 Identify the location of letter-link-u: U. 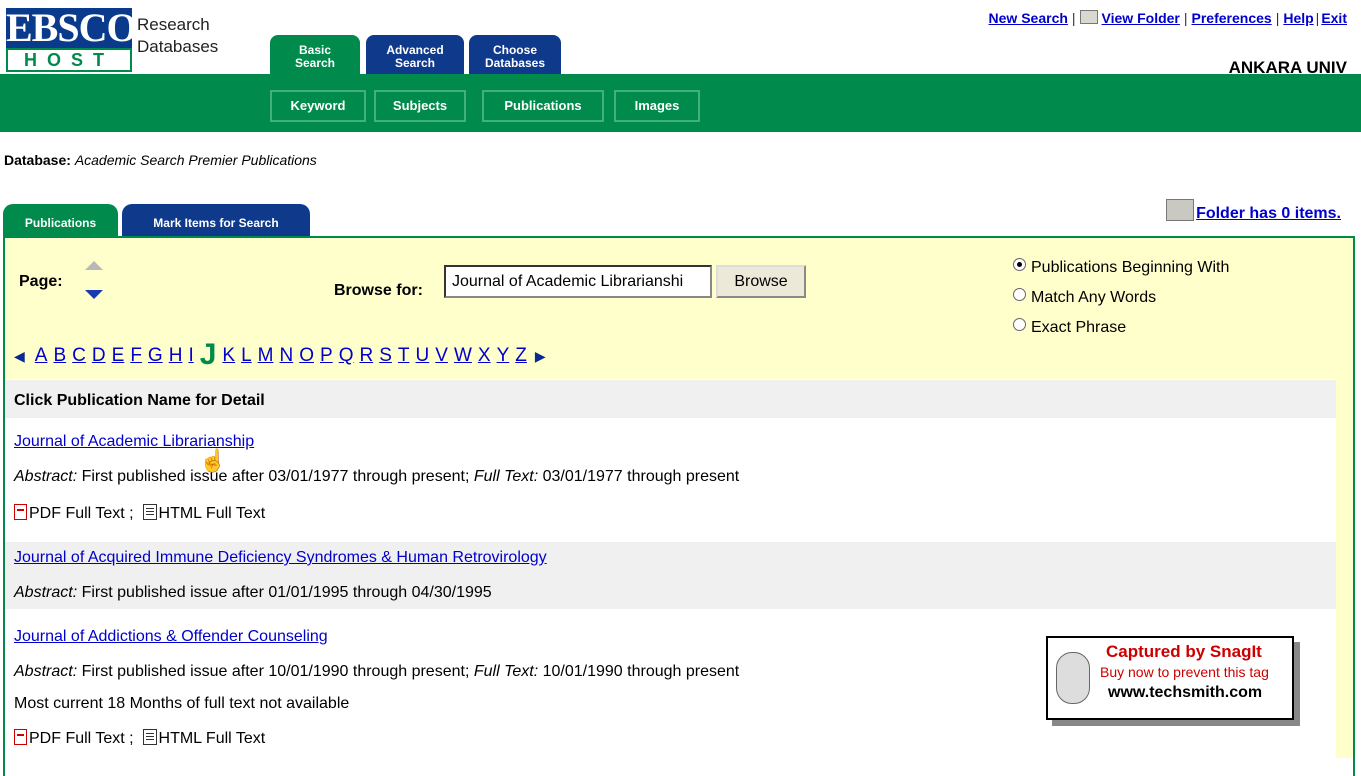
(423, 355).